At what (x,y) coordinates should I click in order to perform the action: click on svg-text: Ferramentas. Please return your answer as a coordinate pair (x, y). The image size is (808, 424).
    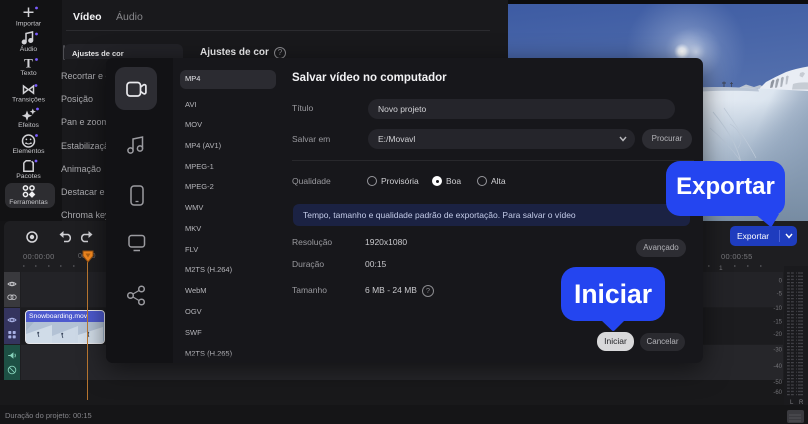
    Looking at the image, I should click on (28, 202).